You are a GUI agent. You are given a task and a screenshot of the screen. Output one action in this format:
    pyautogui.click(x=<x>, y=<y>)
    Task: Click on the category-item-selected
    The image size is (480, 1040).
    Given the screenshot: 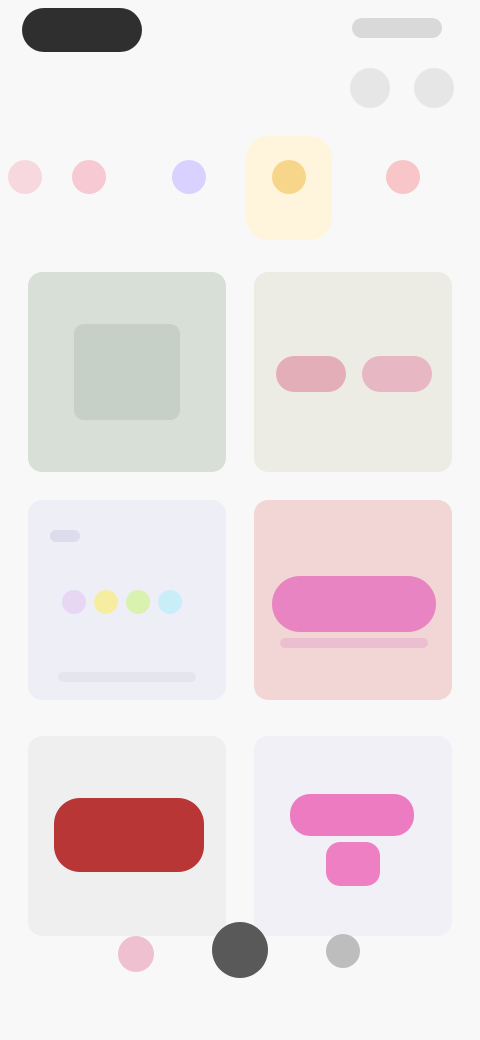 What is the action you would take?
    pyautogui.click(x=289, y=188)
    